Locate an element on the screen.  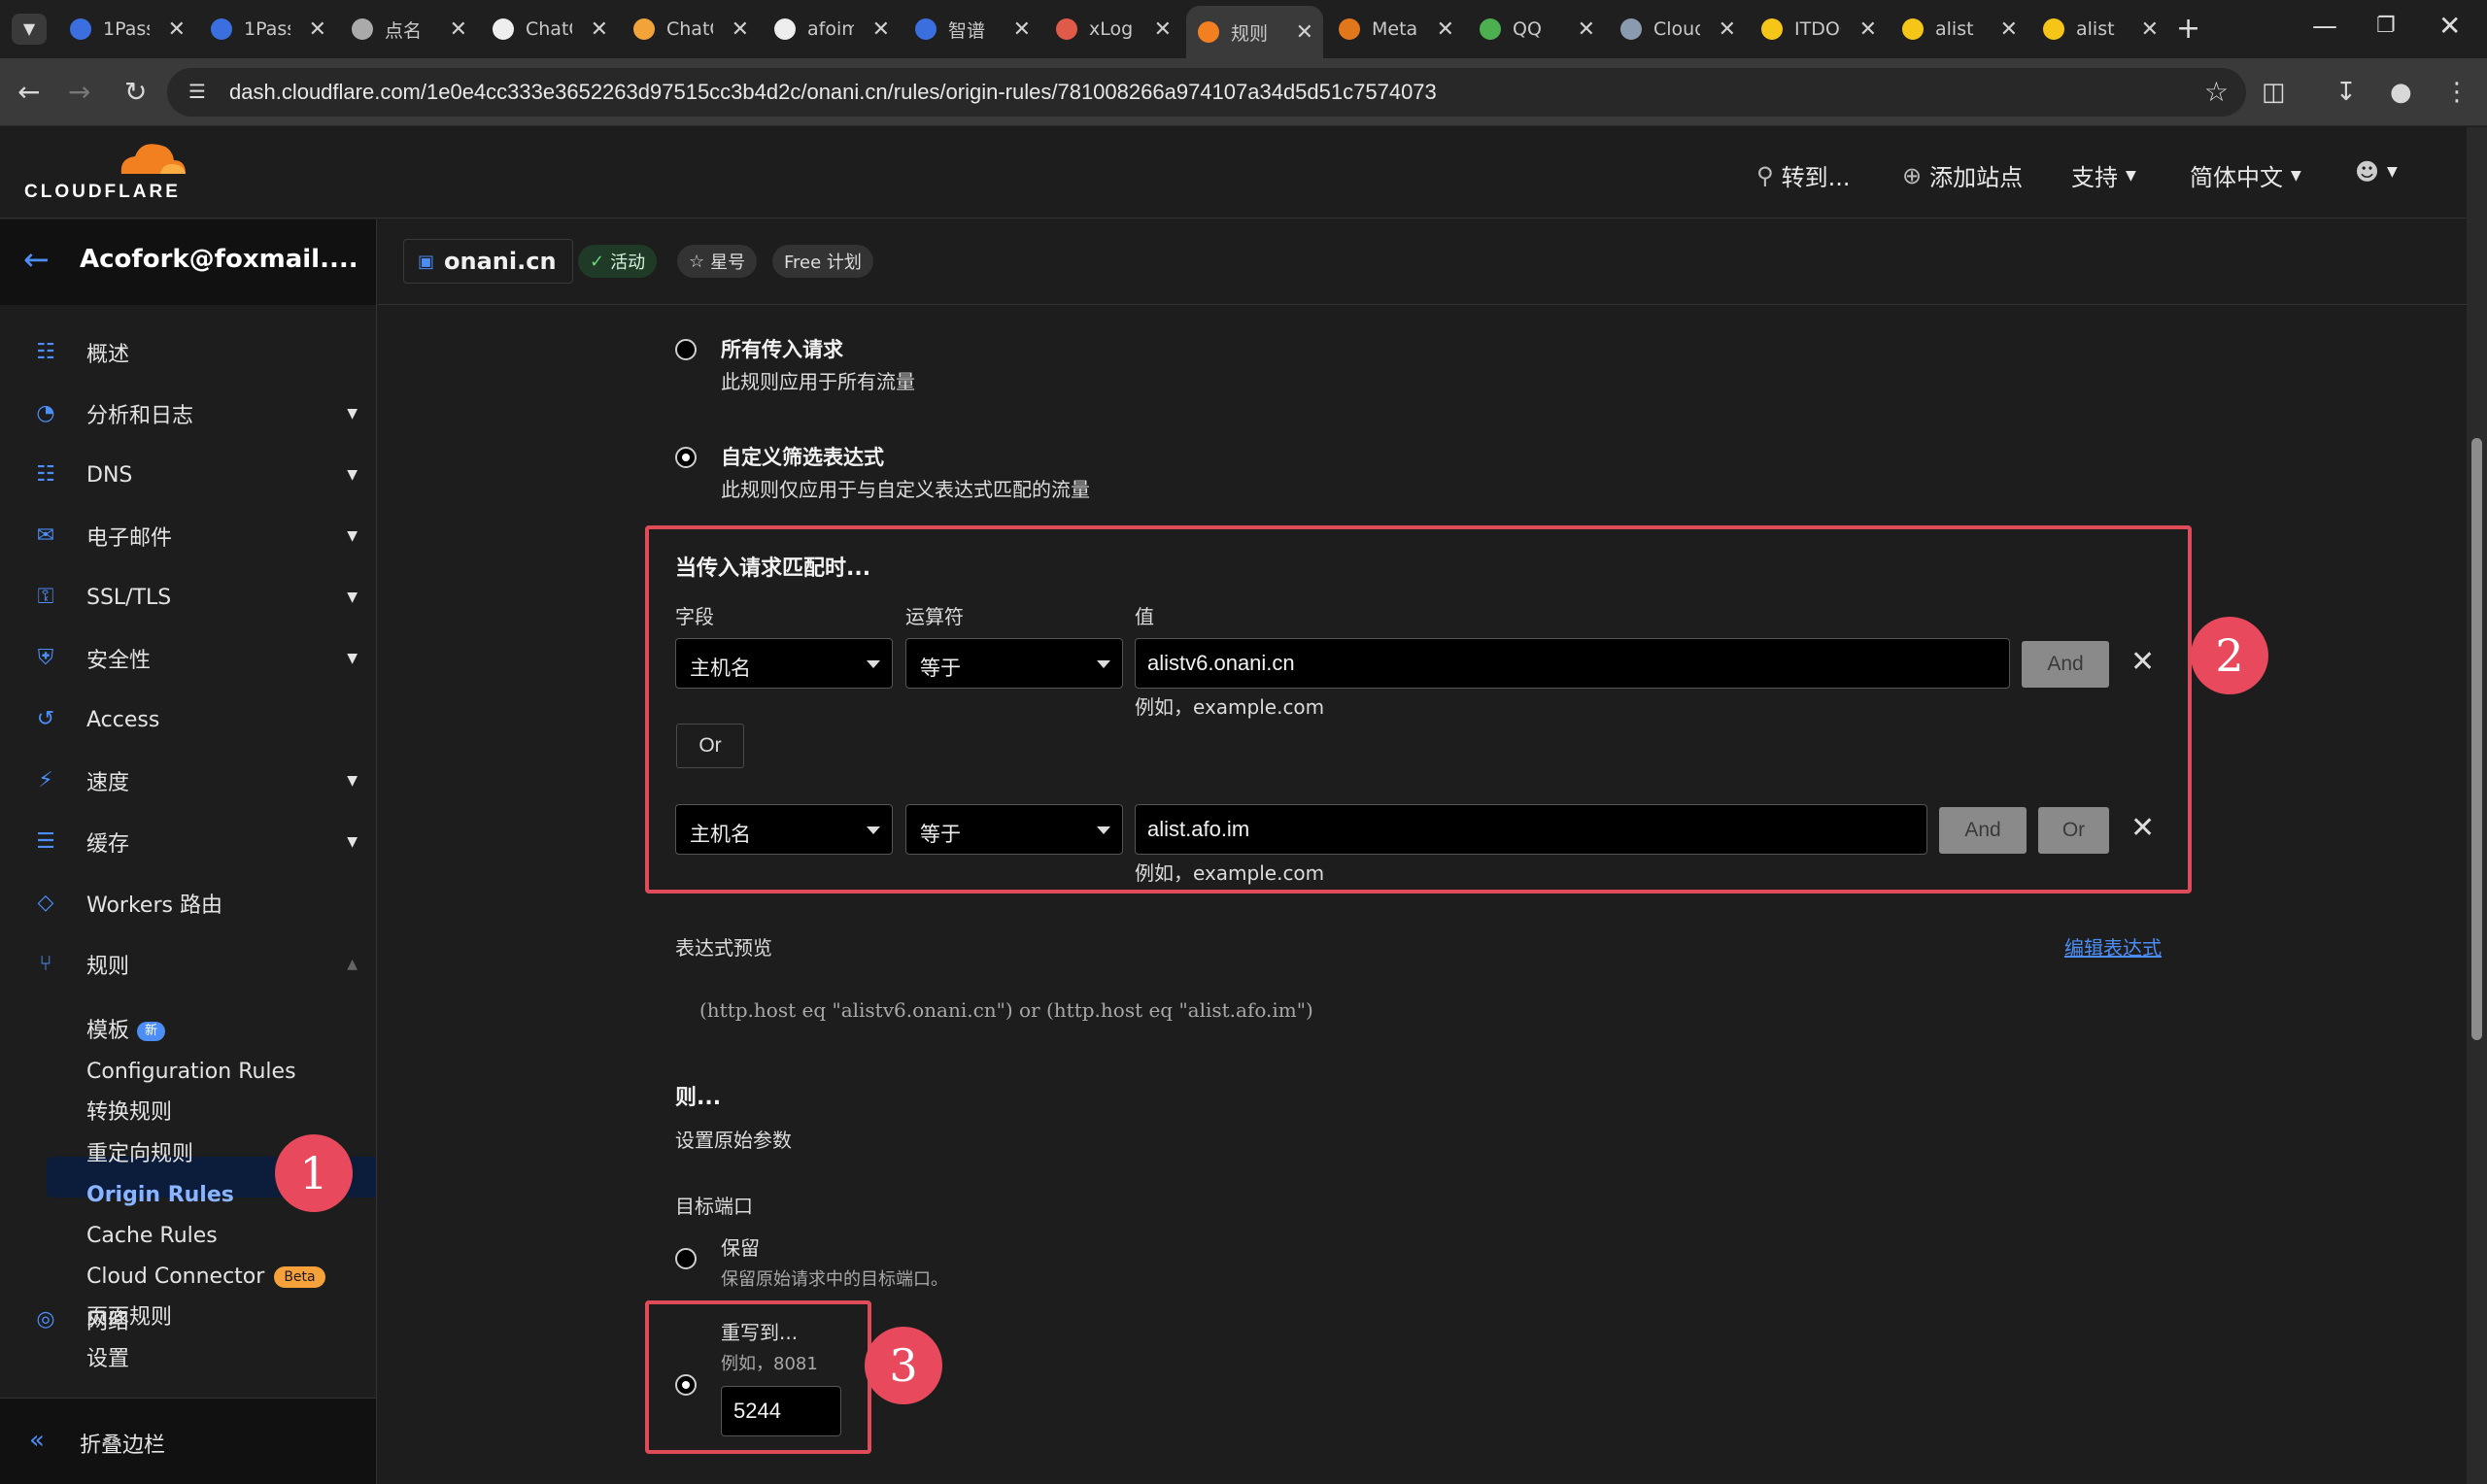
sidebar-subitem-label: 设置 is located at coordinates (108, 1359).